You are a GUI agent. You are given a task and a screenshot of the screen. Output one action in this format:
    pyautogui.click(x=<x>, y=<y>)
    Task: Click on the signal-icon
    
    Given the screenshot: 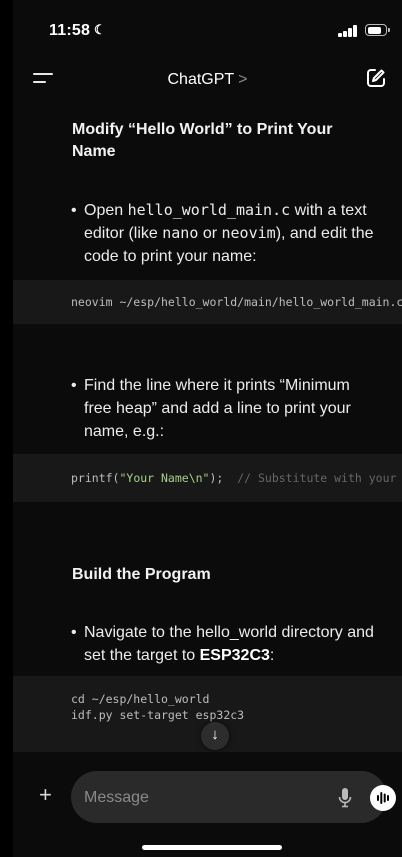 What is the action you would take?
    pyautogui.click(x=349, y=31)
    